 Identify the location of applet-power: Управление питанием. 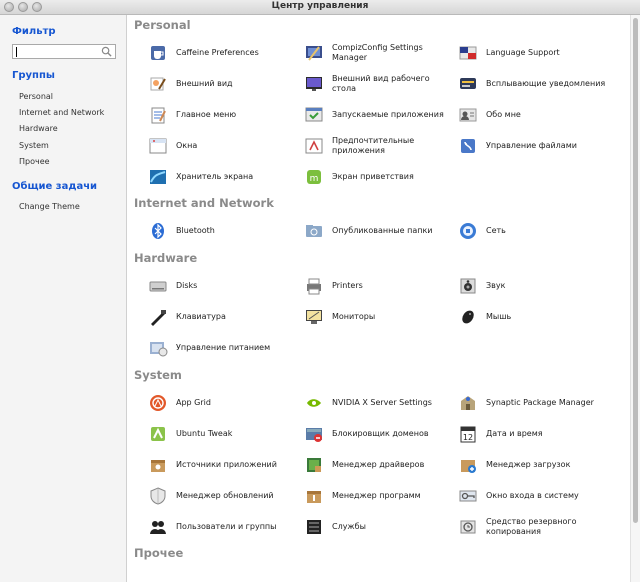
(223, 348).